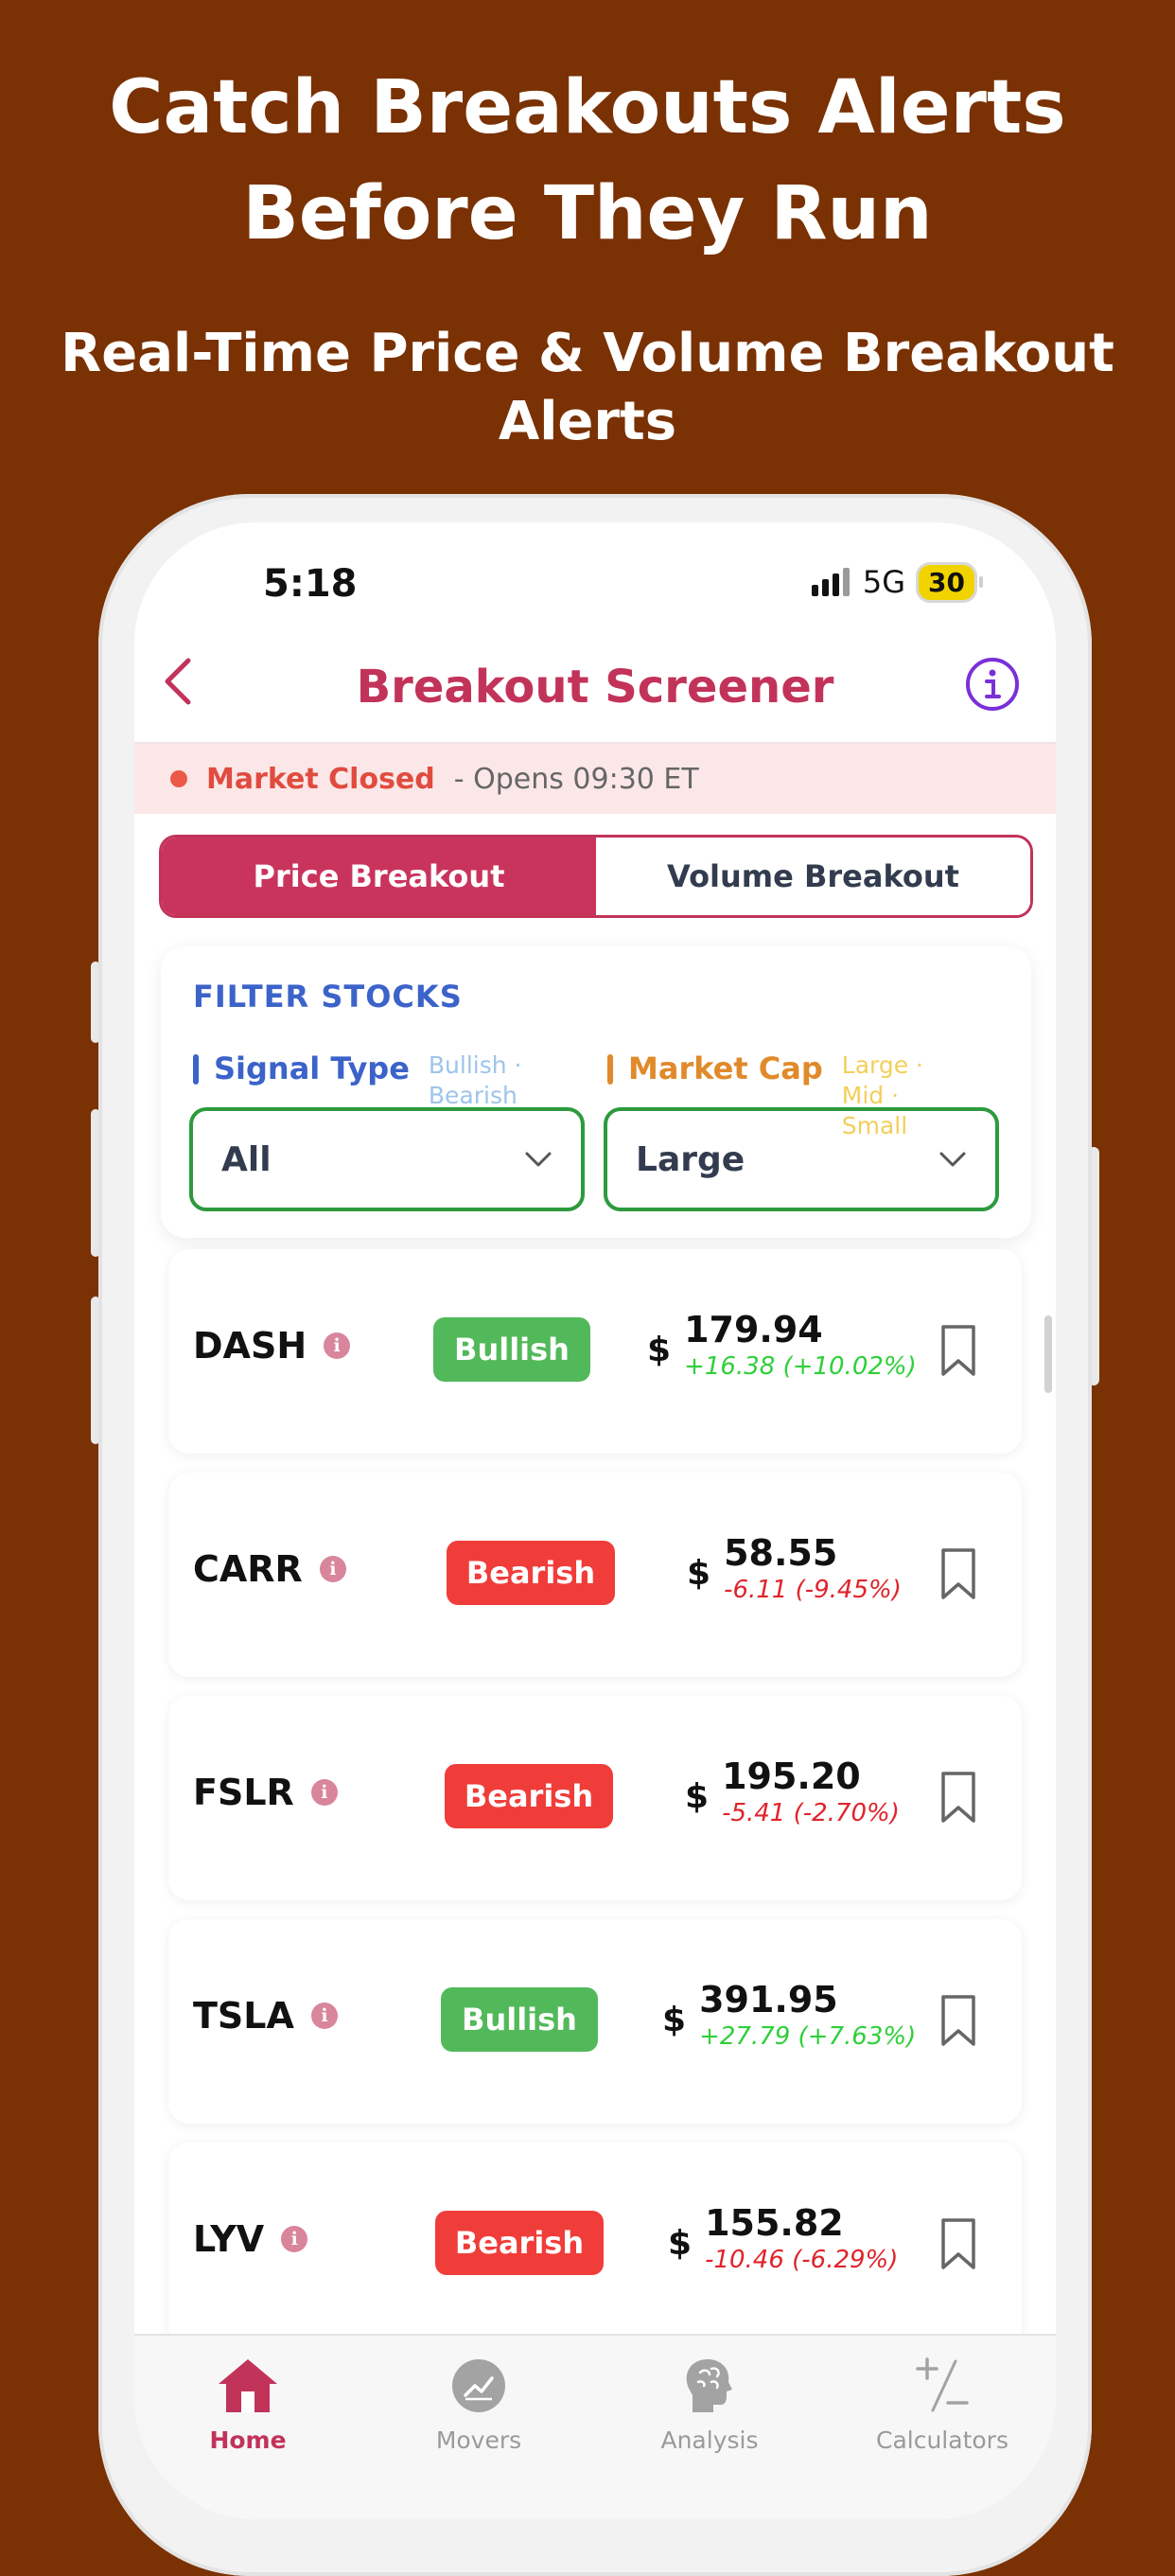 This screenshot has height=2576, width=1175. What do you see at coordinates (269, 1569) in the screenshot?
I see `ticker-symbol: CARR i` at bounding box center [269, 1569].